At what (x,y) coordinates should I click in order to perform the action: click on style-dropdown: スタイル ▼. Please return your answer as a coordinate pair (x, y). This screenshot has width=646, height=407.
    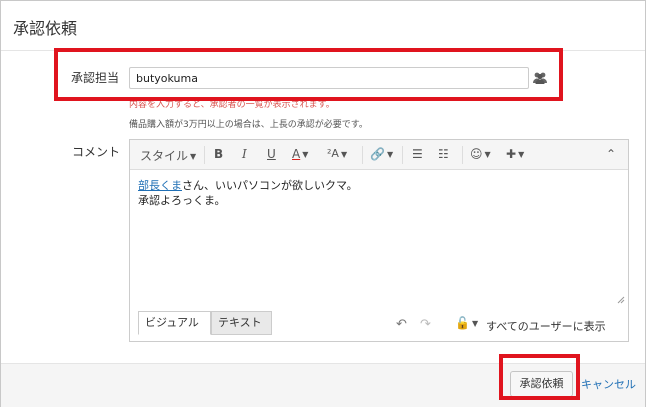
    Looking at the image, I should click on (168, 155).